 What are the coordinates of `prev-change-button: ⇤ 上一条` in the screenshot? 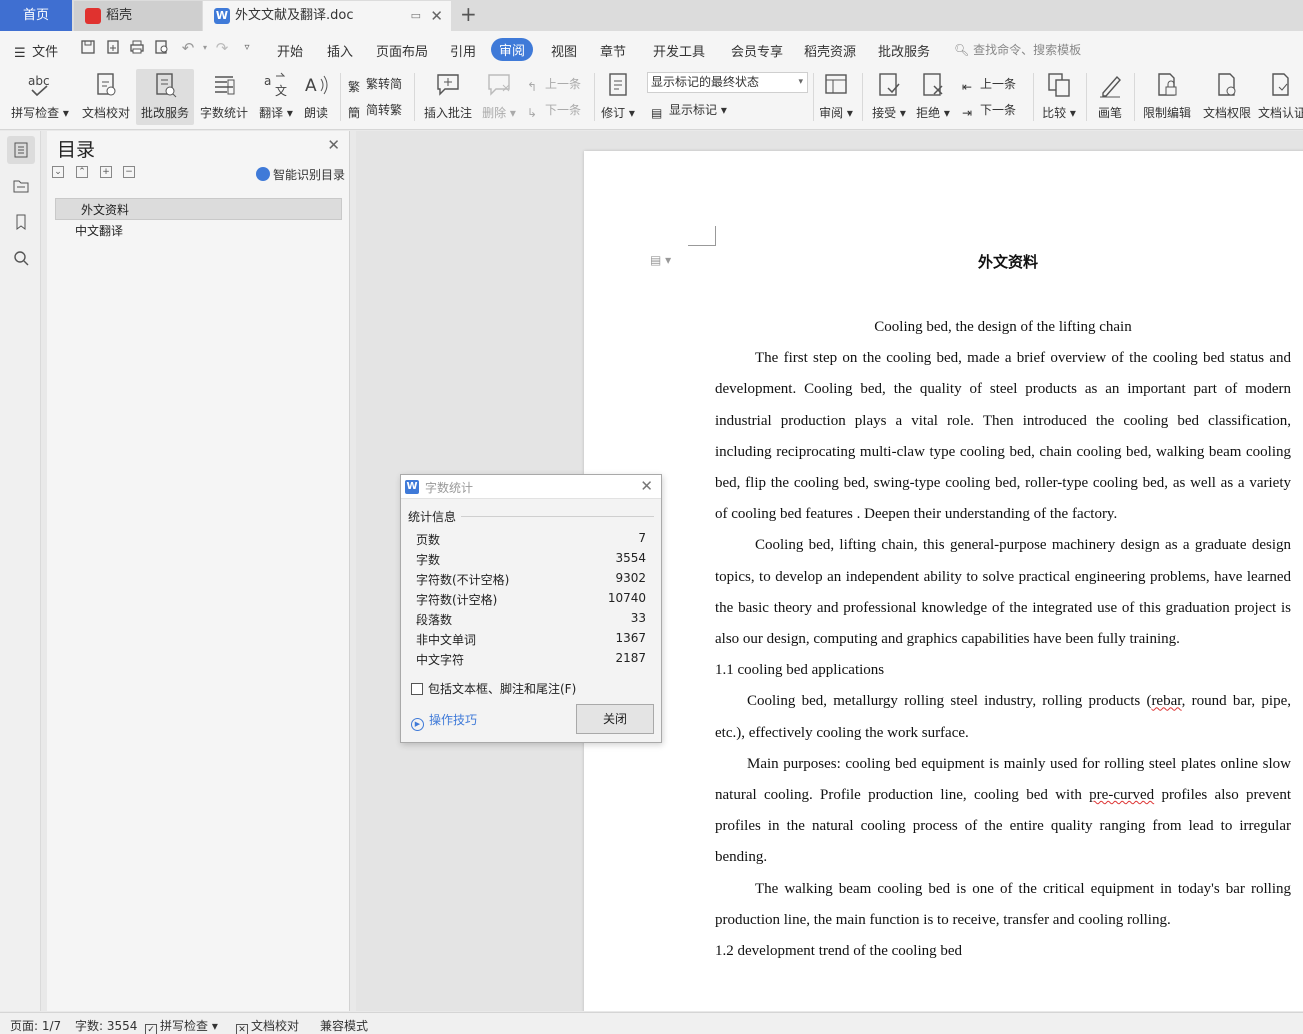 It's located at (989, 85).